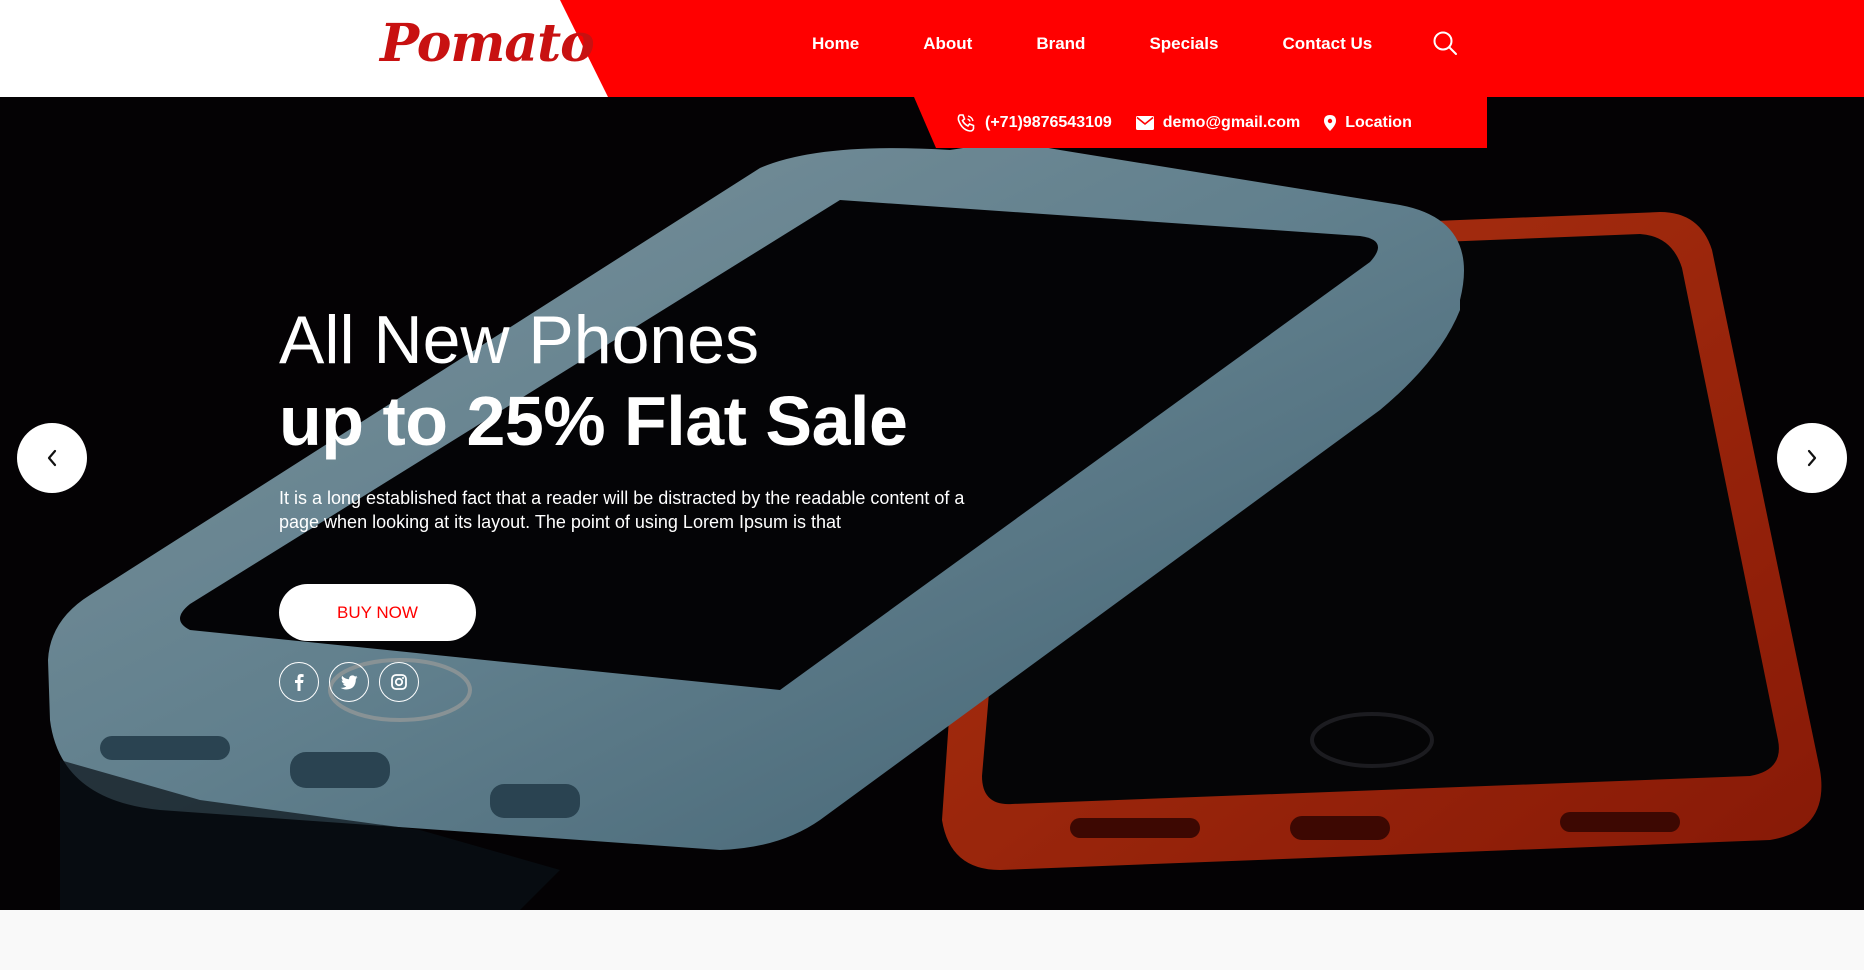  Describe the element at coordinates (1144, 122) in the screenshot. I see `envelope-icon` at that location.